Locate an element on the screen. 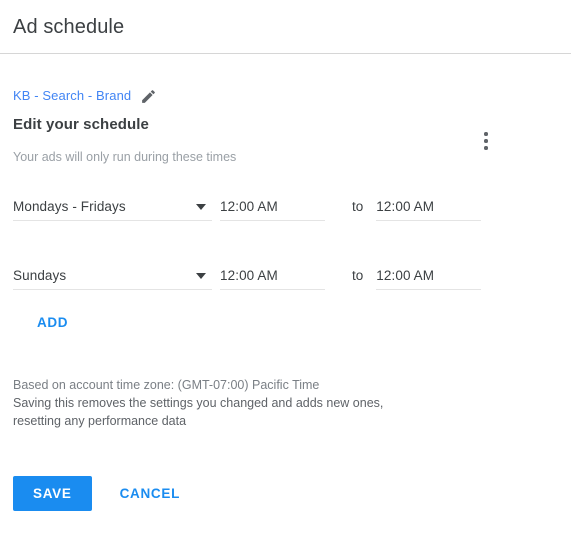 Image resolution: width=571 pixels, height=542 pixels. start-time-input-1: 12:00 AM is located at coordinates (272, 276).